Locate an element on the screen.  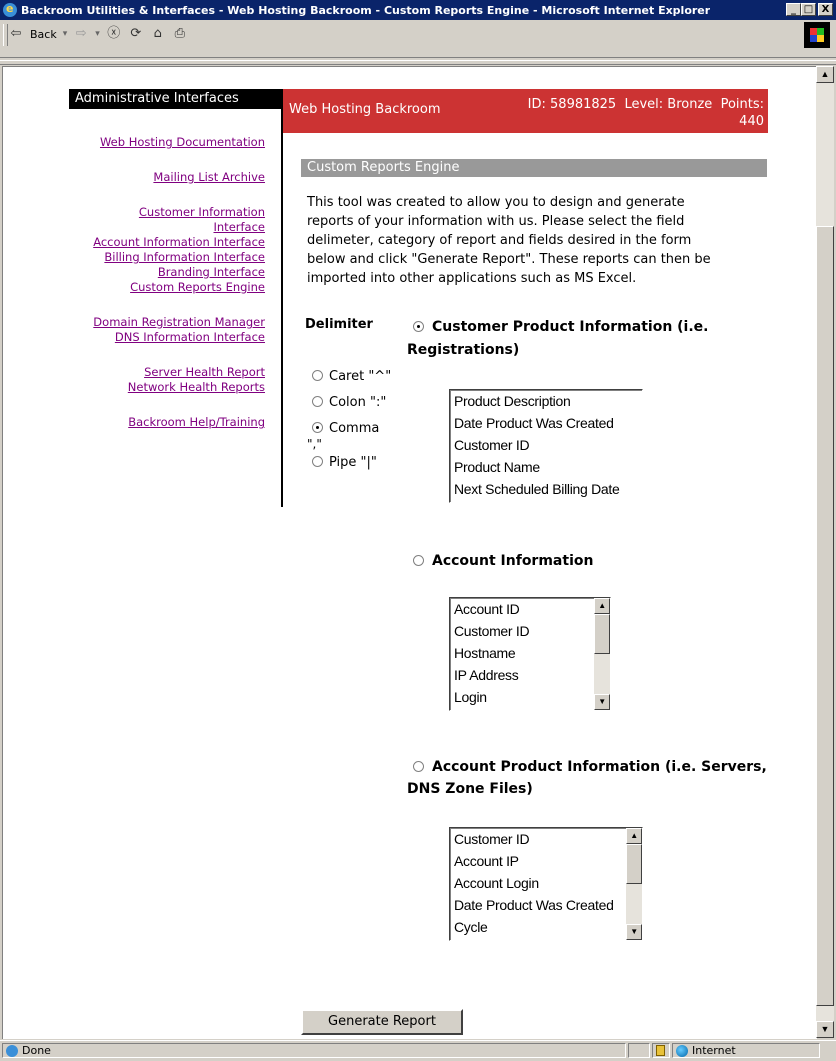
list-option: Account Login is located at coordinates (546, 883).